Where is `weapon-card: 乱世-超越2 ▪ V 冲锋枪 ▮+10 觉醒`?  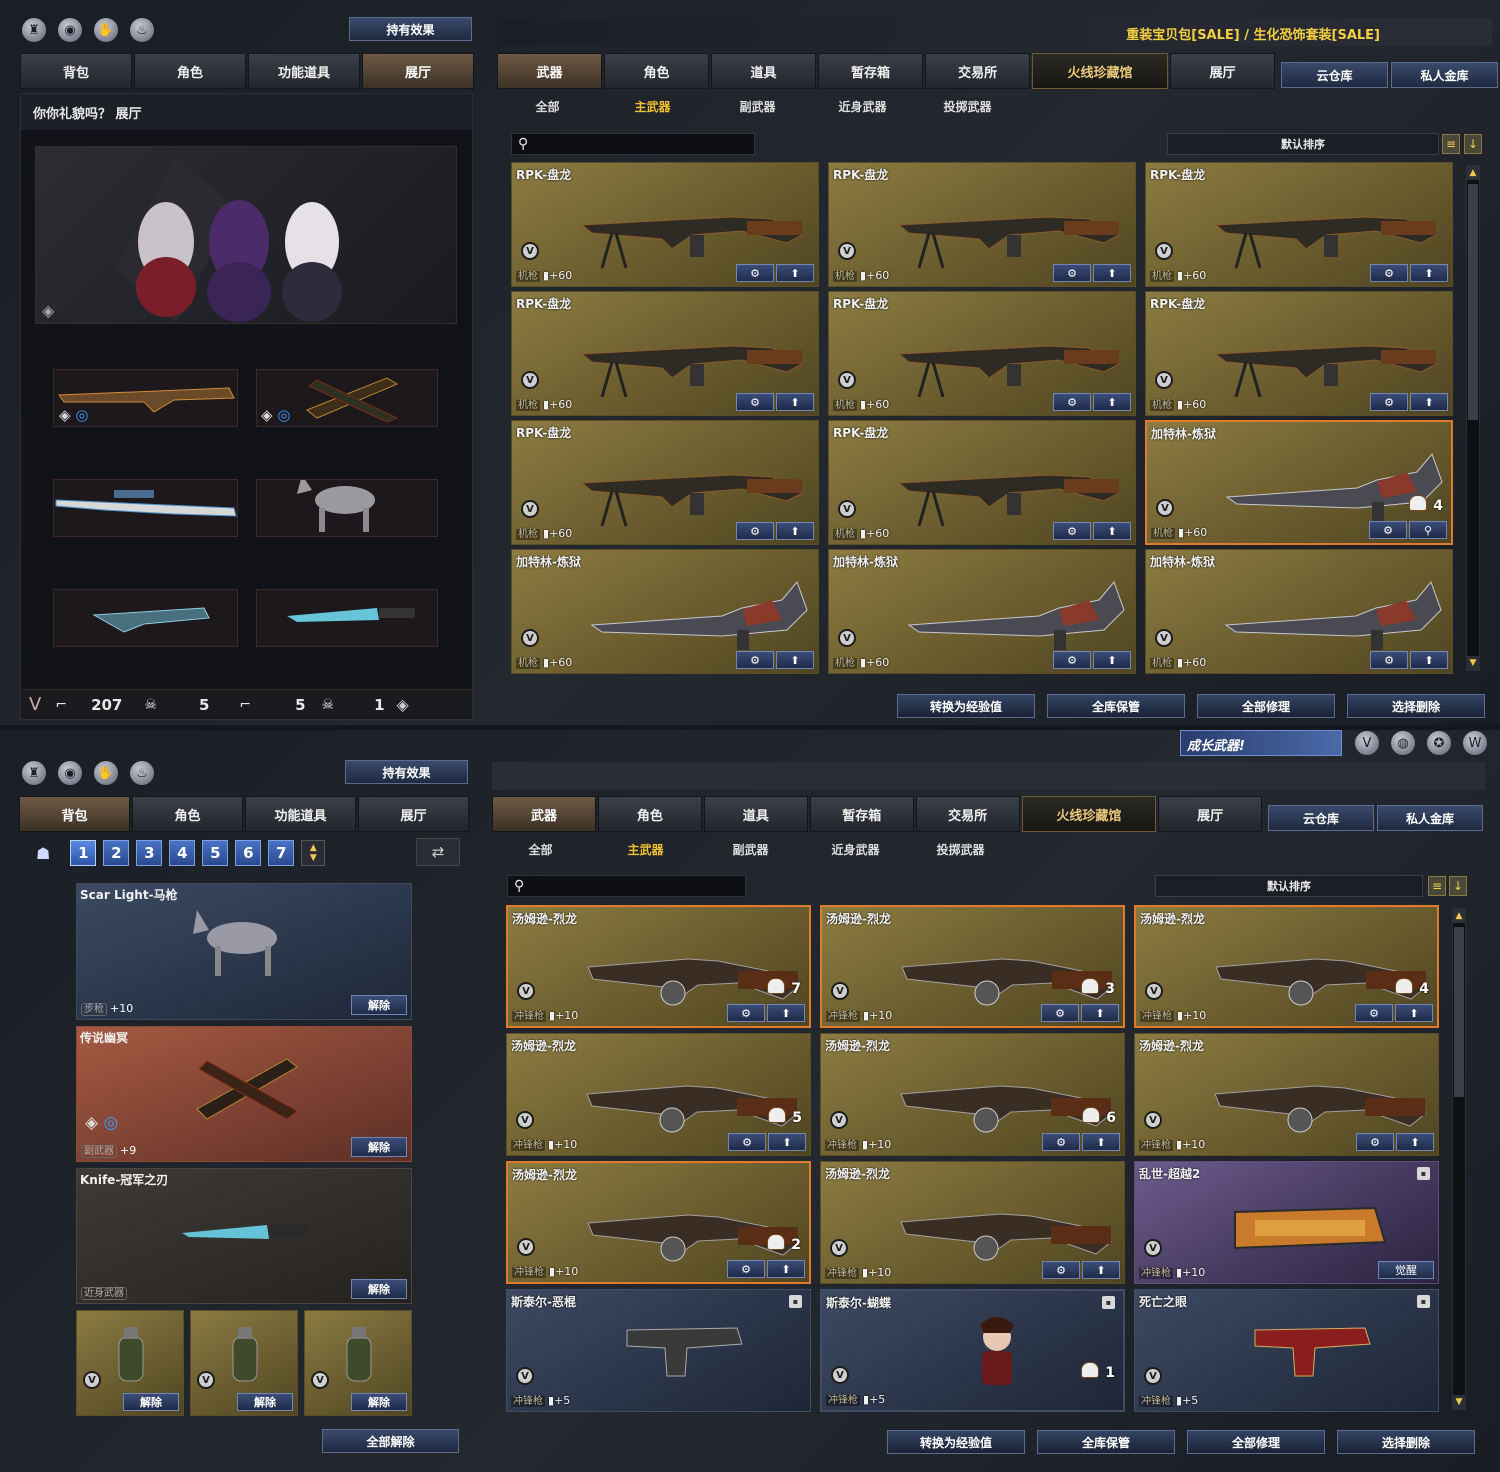 weapon-card: 乱世-超越2 ▪ V 冲锋枪 ▮+10 觉醒 is located at coordinates (1286, 1222).